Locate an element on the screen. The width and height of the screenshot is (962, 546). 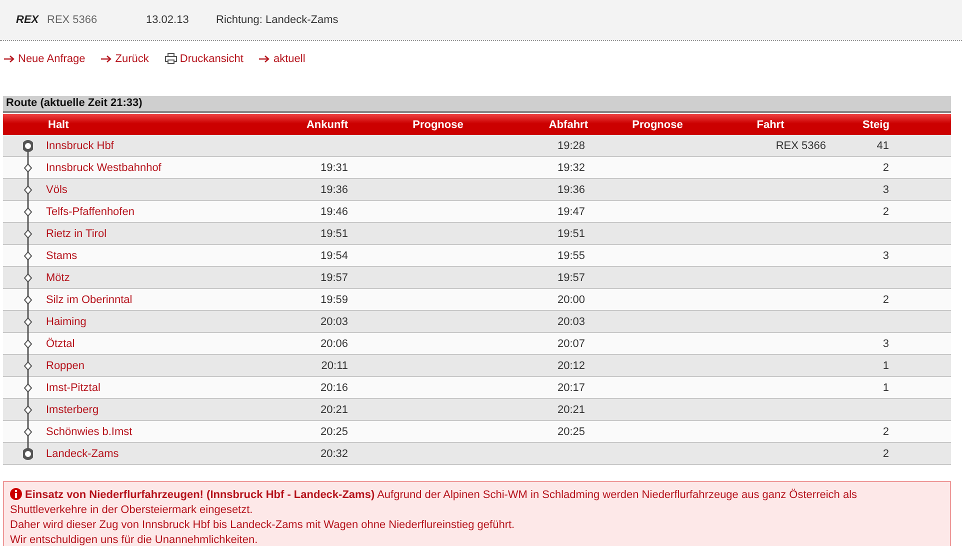
direction-text: Richtung: Landeck-Zams is located at coordinates (278, 20).